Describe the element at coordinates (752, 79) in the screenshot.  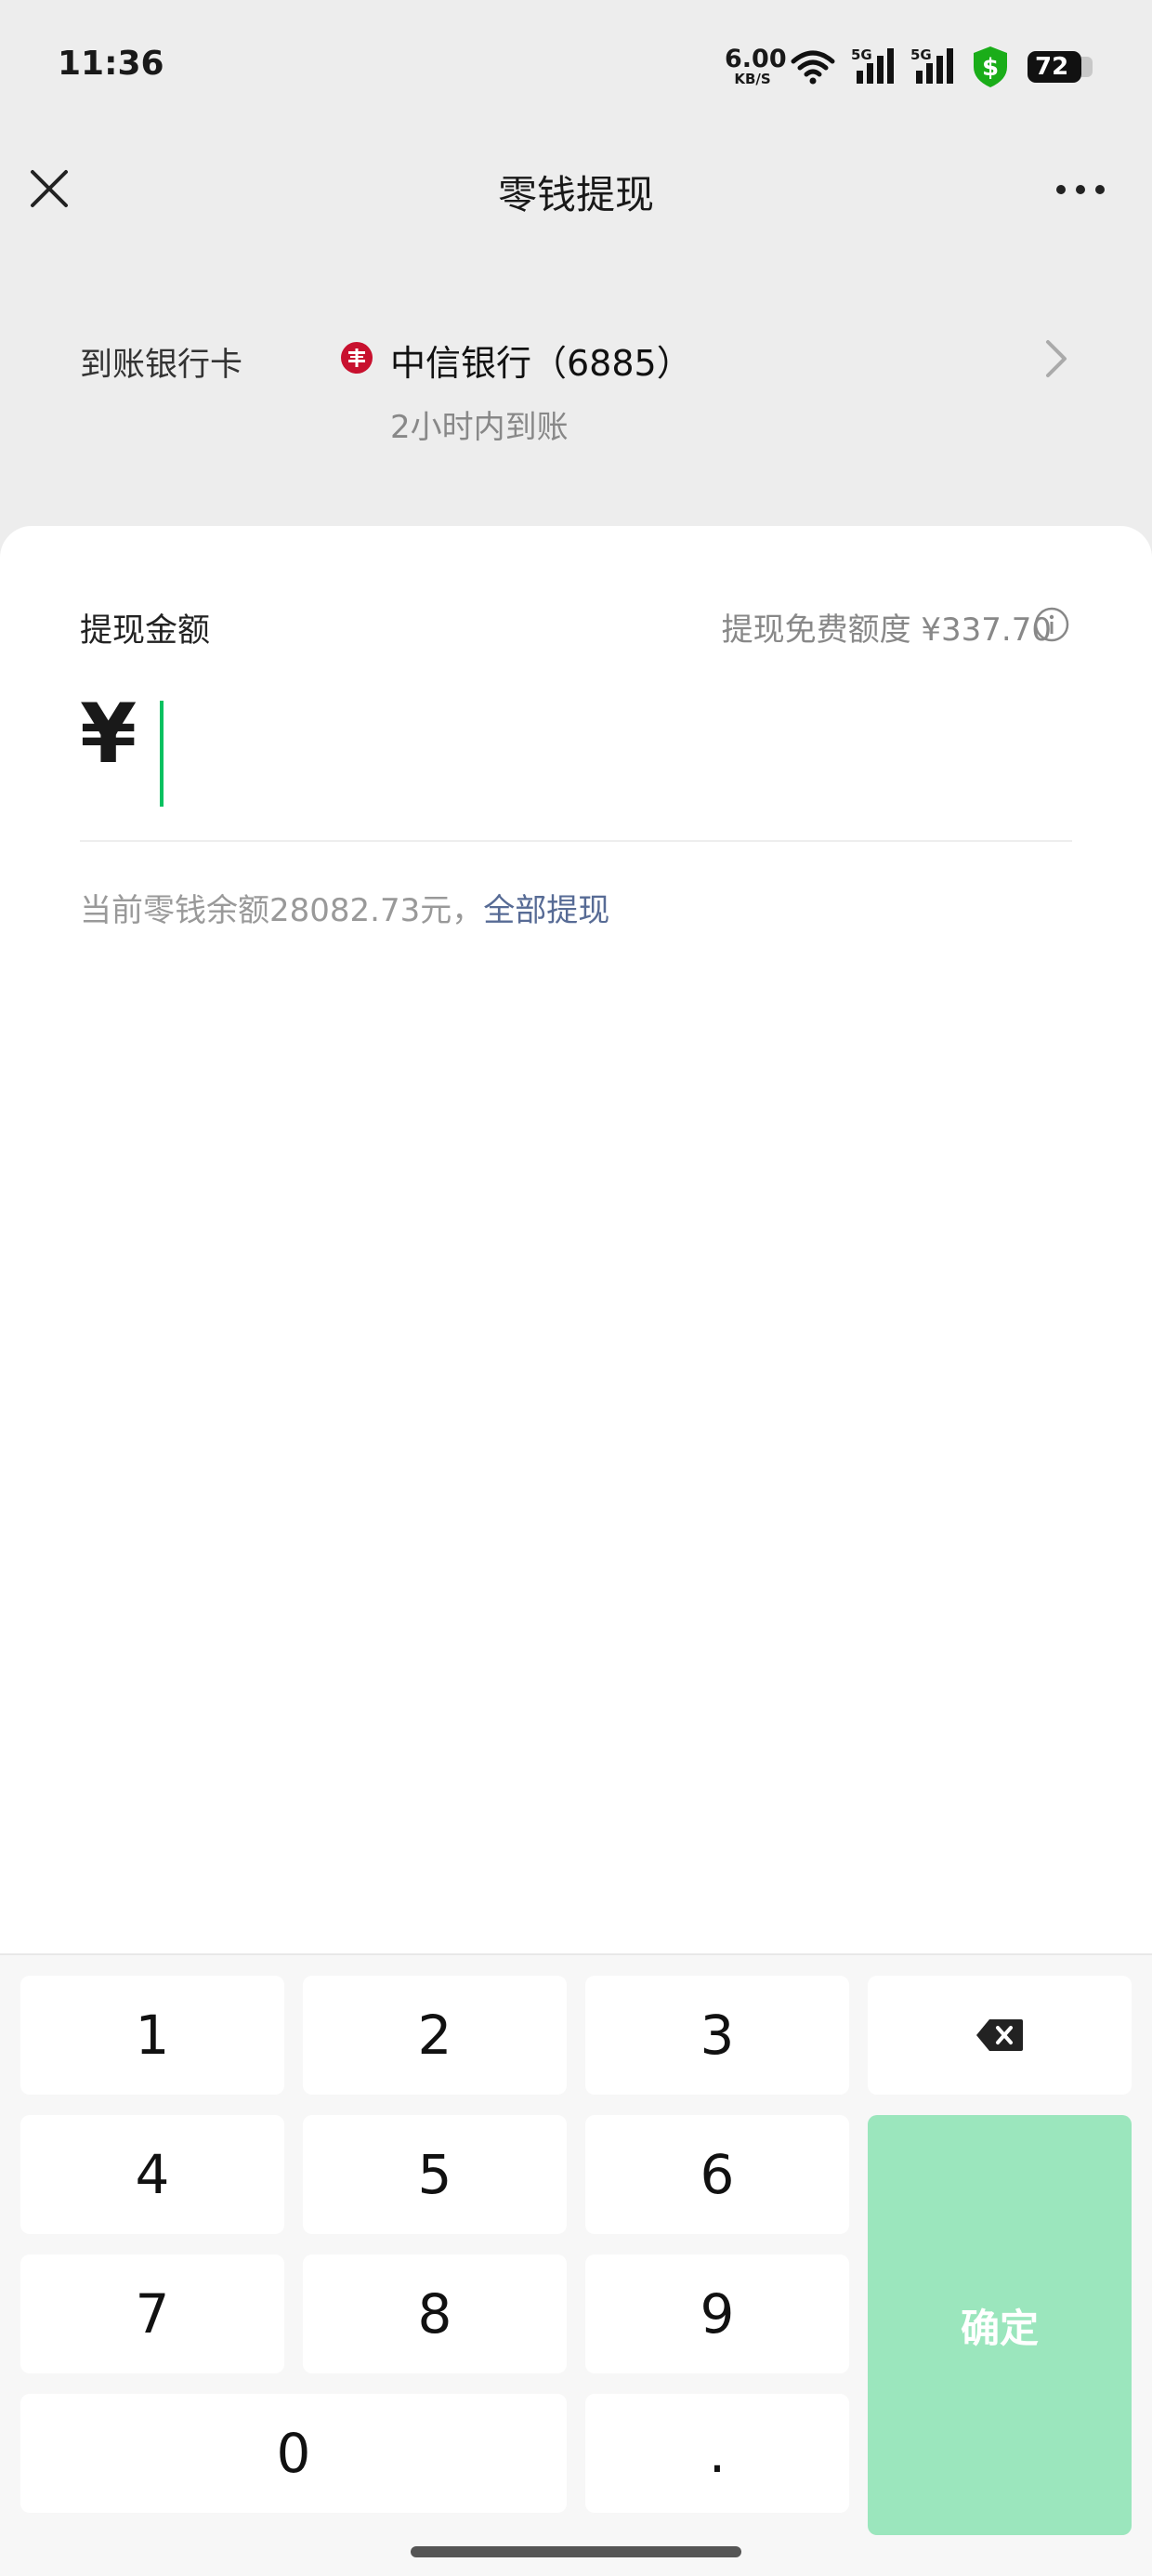
I see `network-speed-unit: KB/S` at that location.